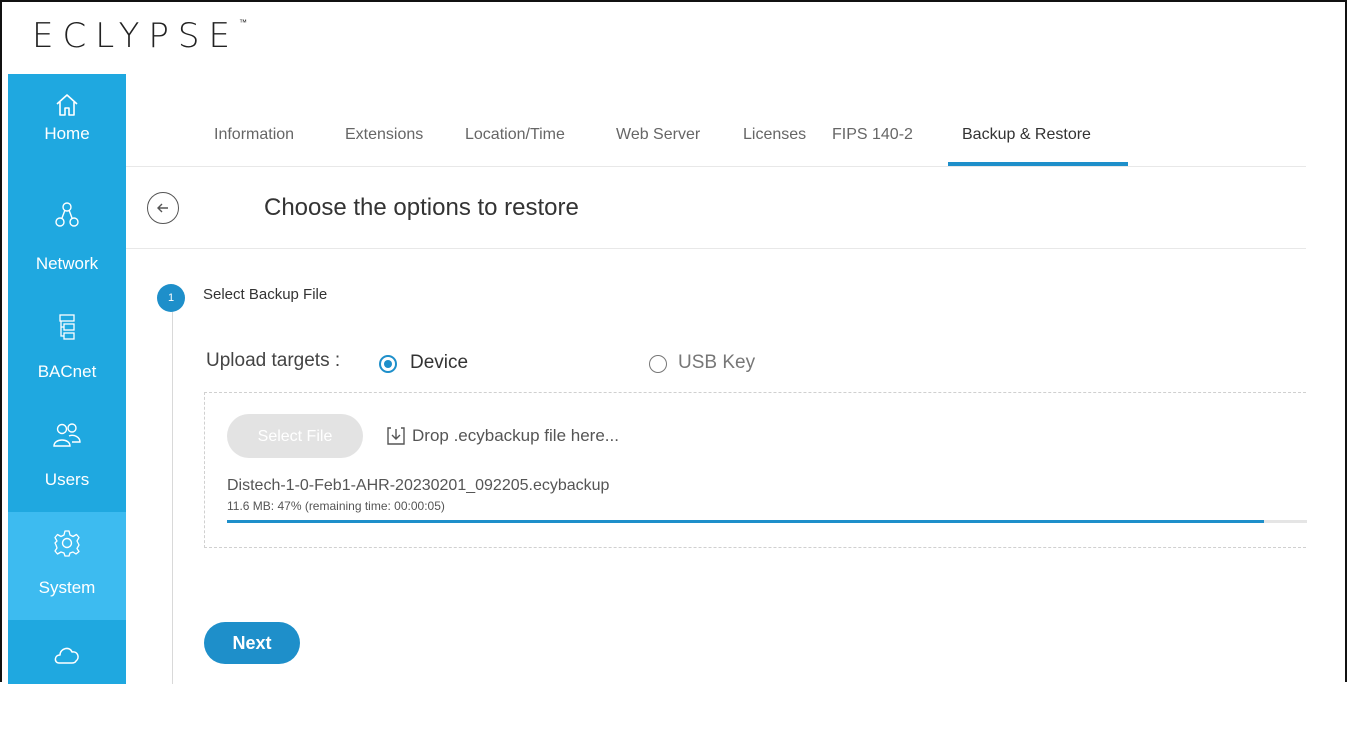 This screenshot has height=730, width=1351. Describe the element at coordinates (67, 238) in the screenshot. I see `sidebar-item-network: Network` at that location.